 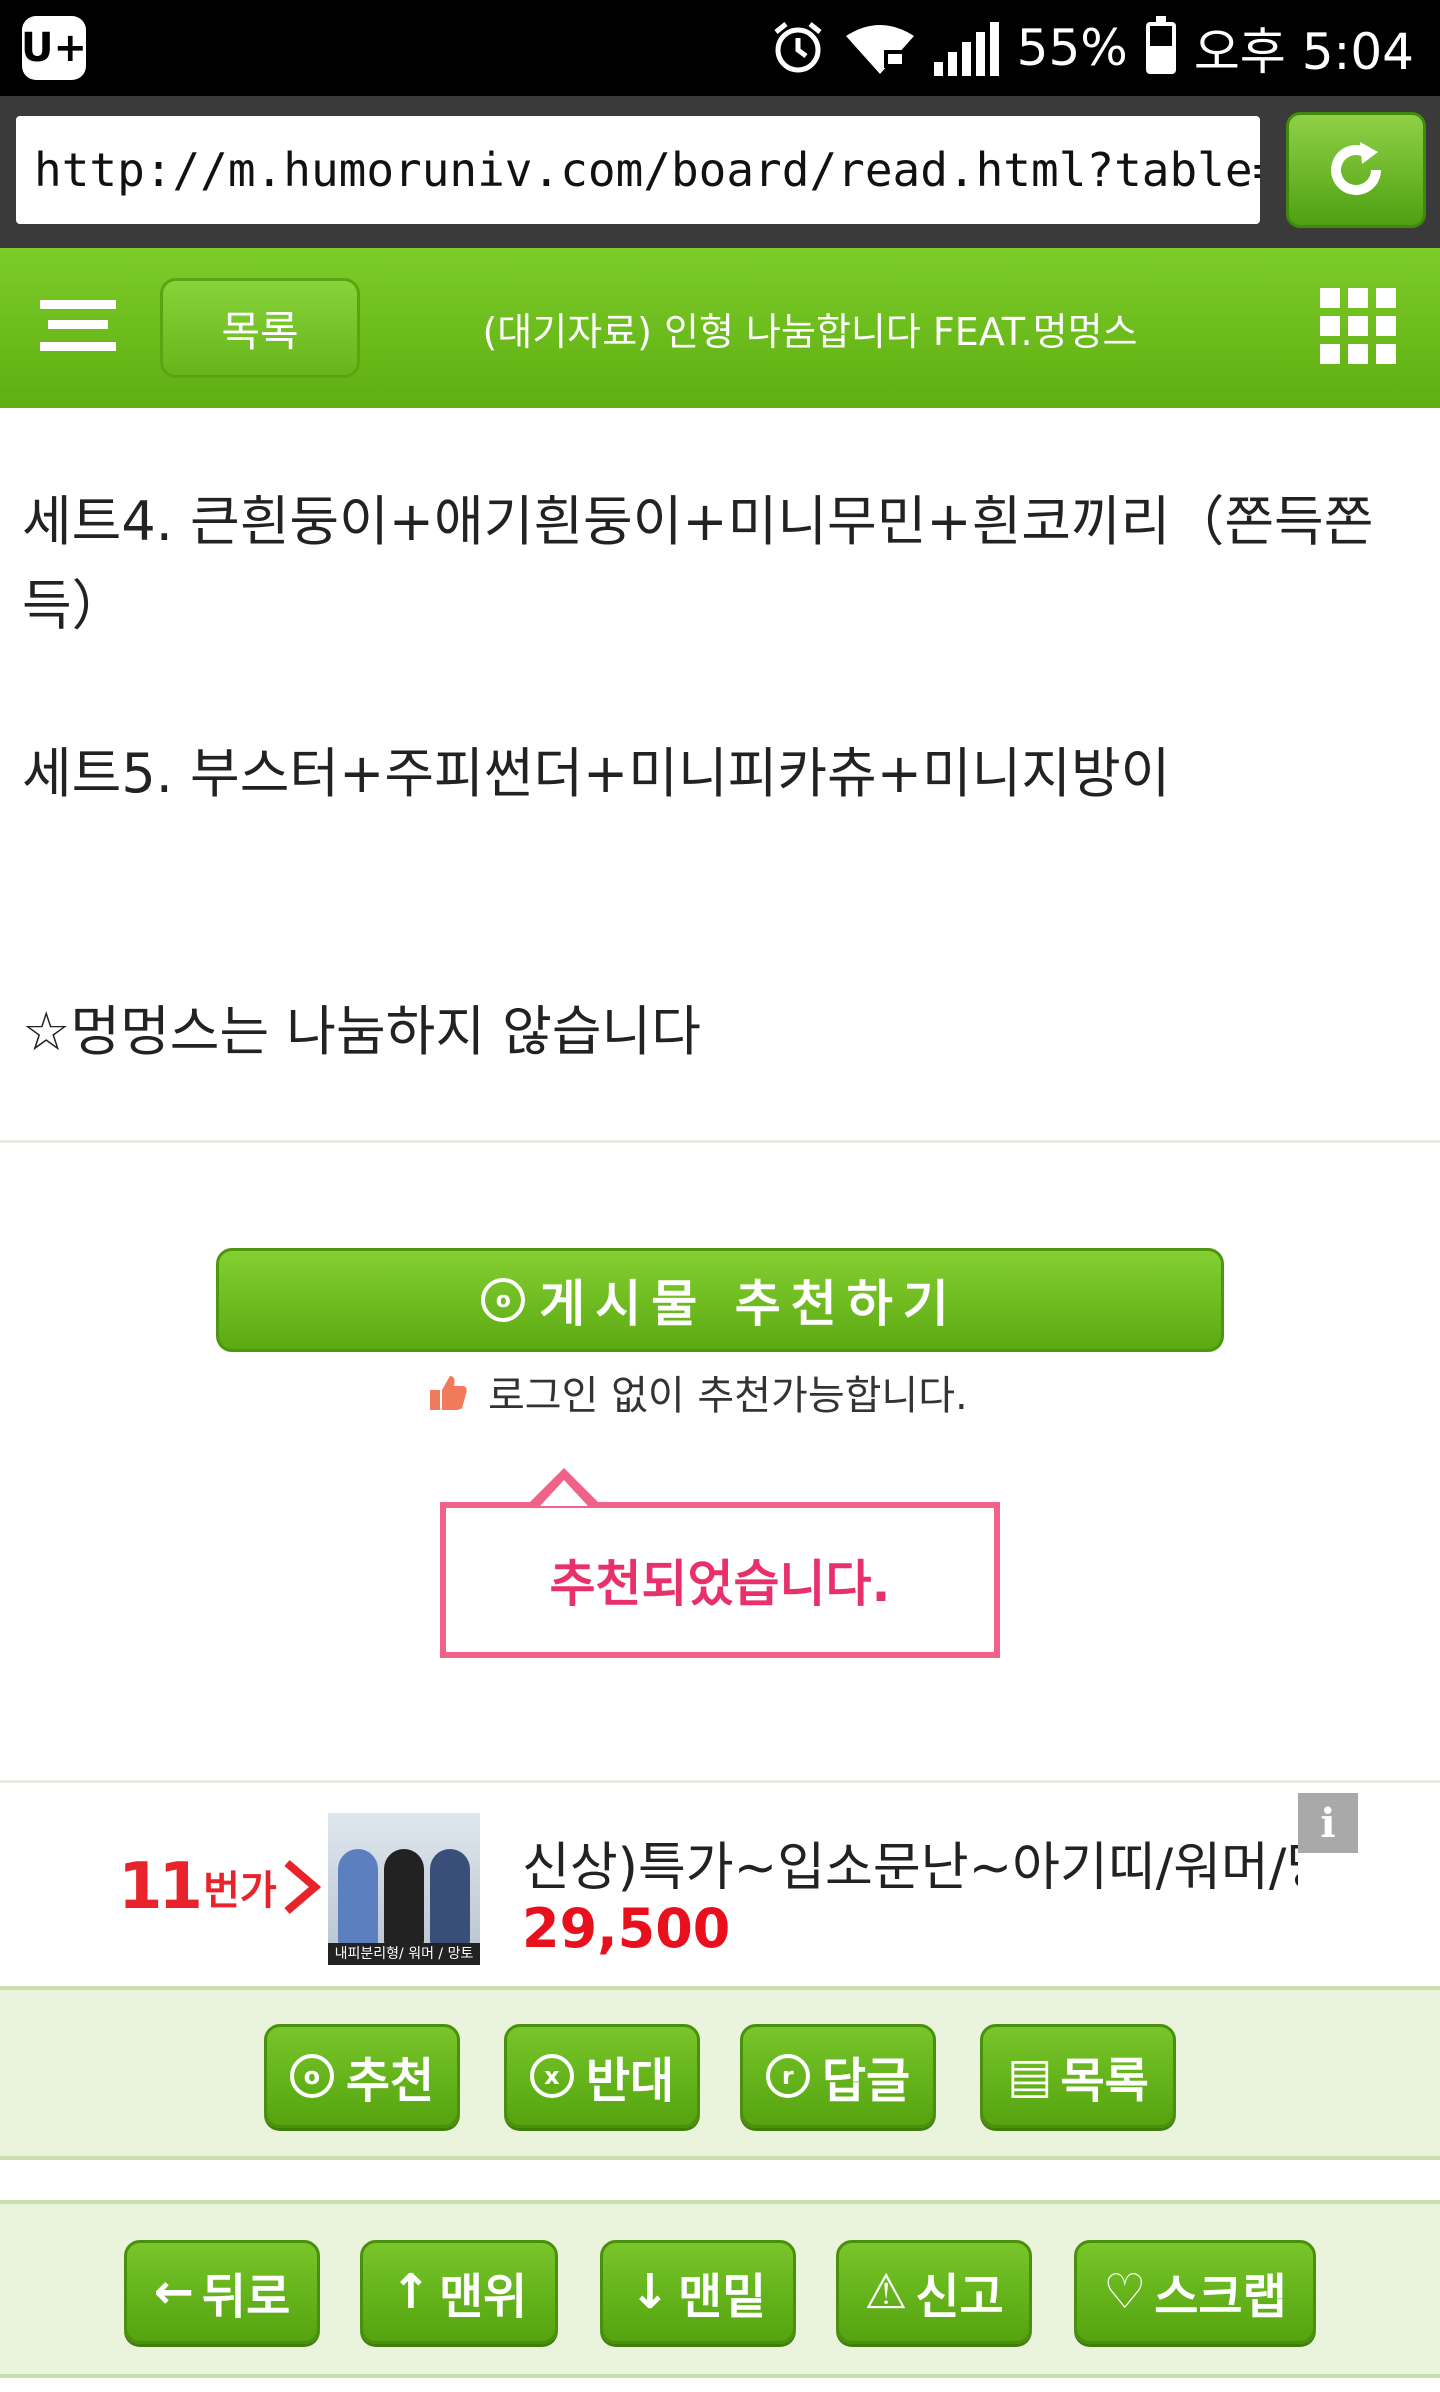 I want to click on arrow-up-icon: ↑, so click(x=410, y=2292).